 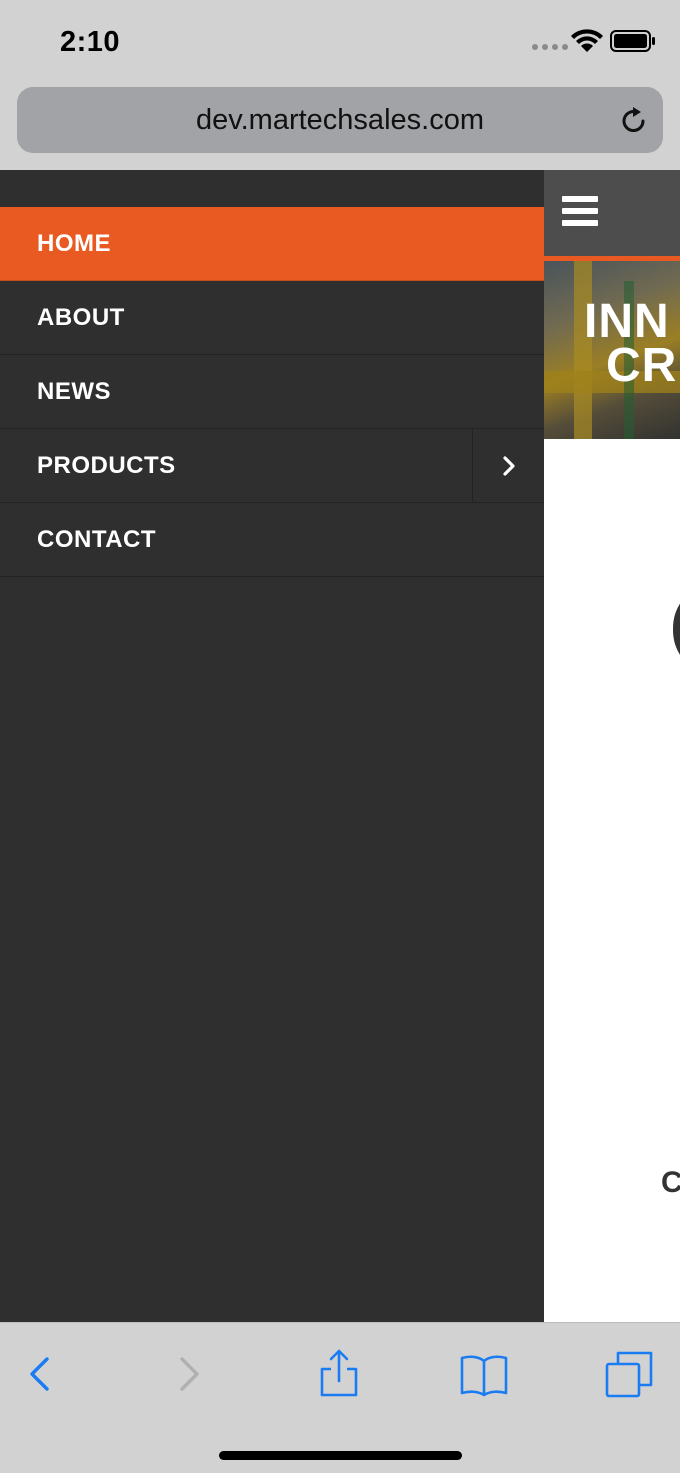 I want to click on share-icon, so click(x=339, y=1374).